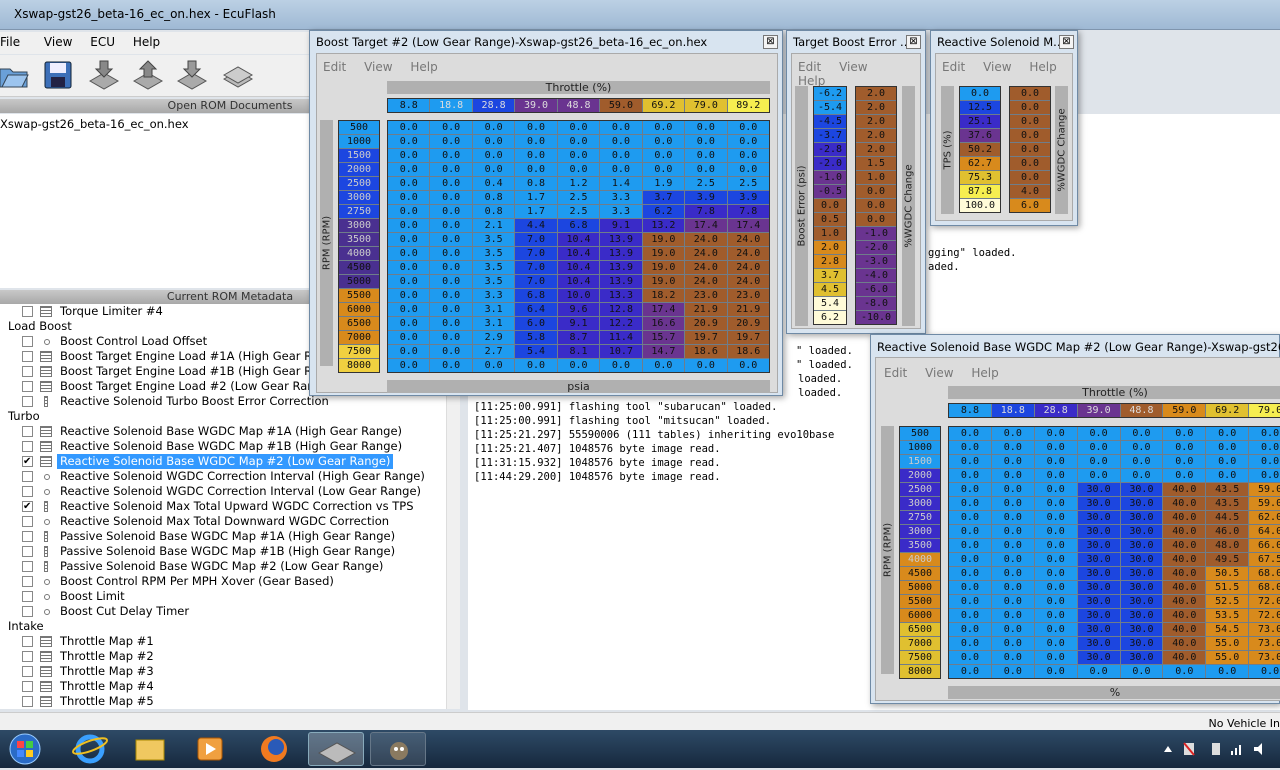 This screenshot has height=770, width=1280. What do you see at coordinates (953, 67) in the screenshot?
I see `rsm-menu-edit: Edit` at bounding box center [953, 67].